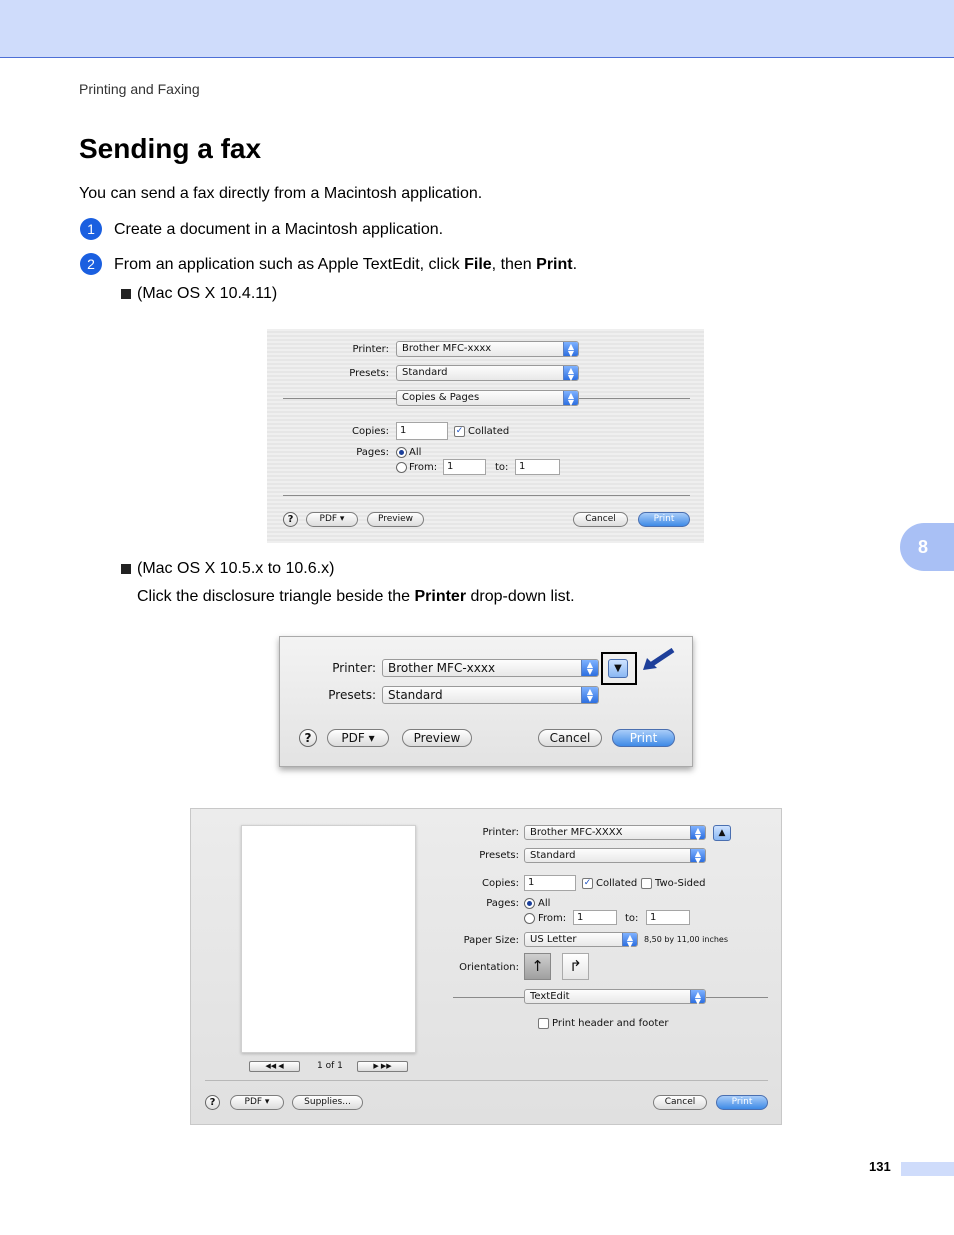  I want to click on printer-select: Brother MFC-XXXX ▲ ▼, so click(615, 833).